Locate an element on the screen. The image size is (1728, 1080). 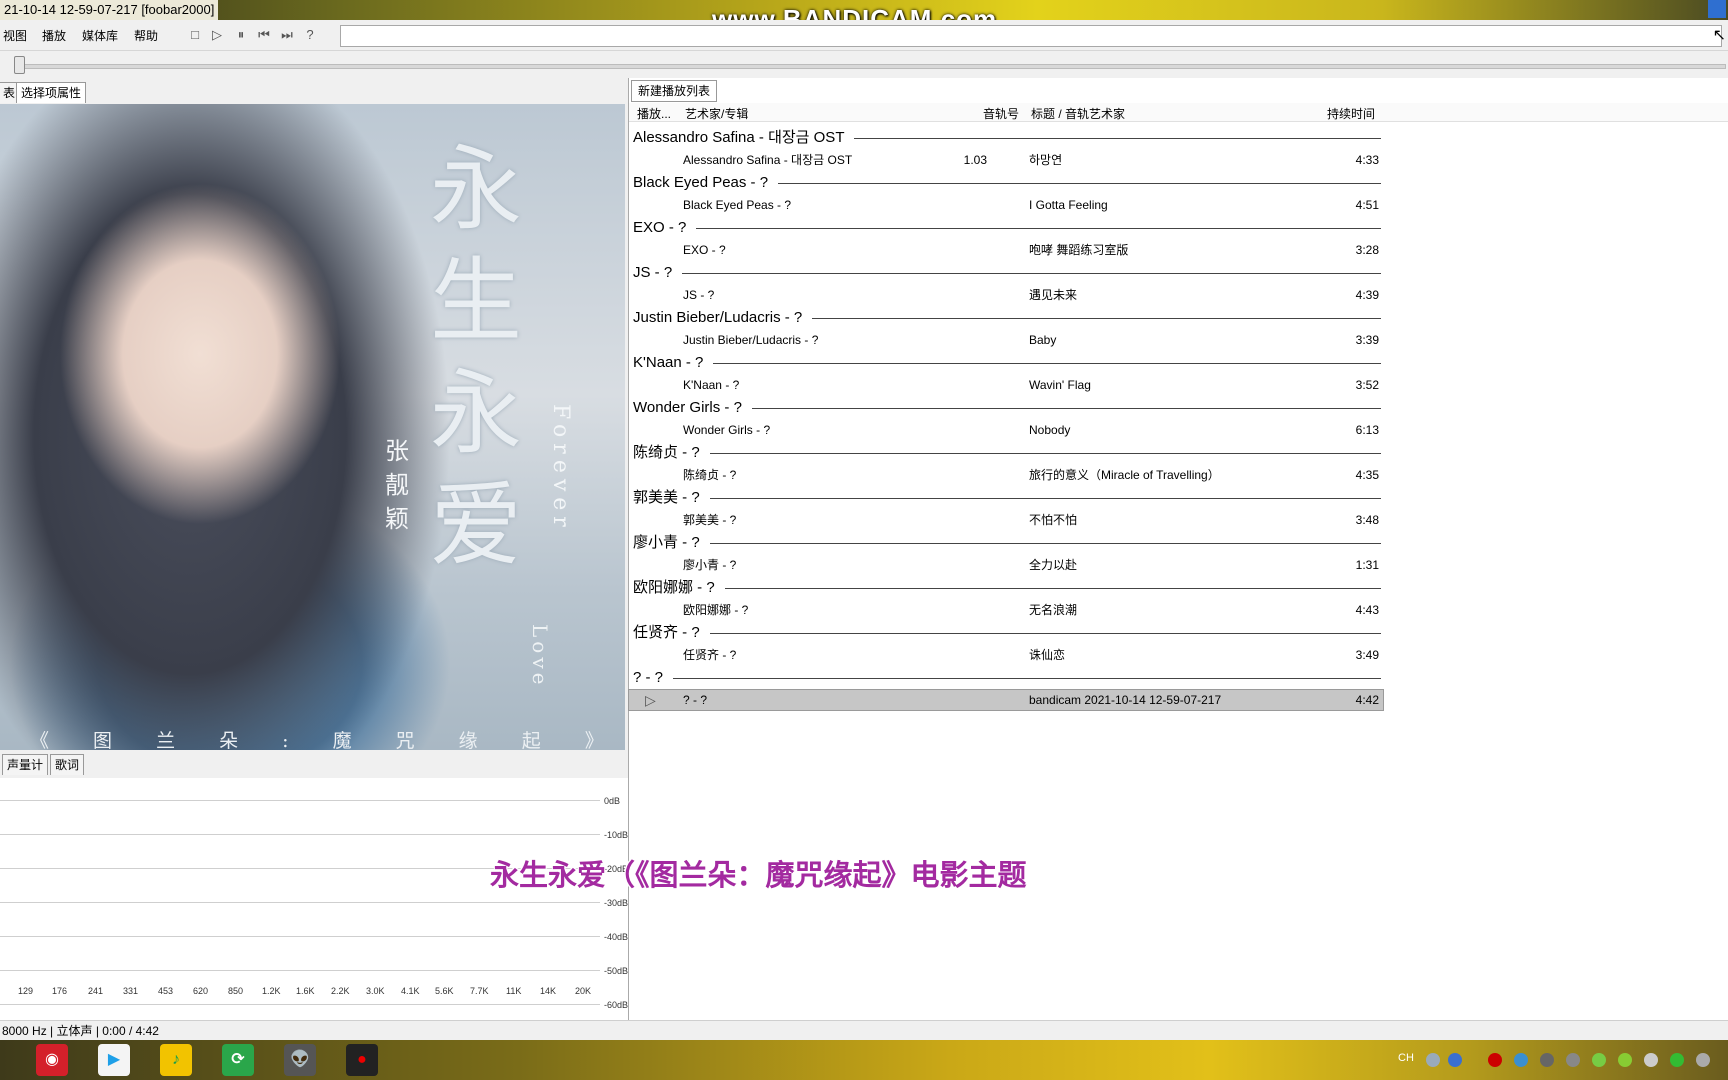
group-header: K'Naan - ? is located at coordinates (668, 363).